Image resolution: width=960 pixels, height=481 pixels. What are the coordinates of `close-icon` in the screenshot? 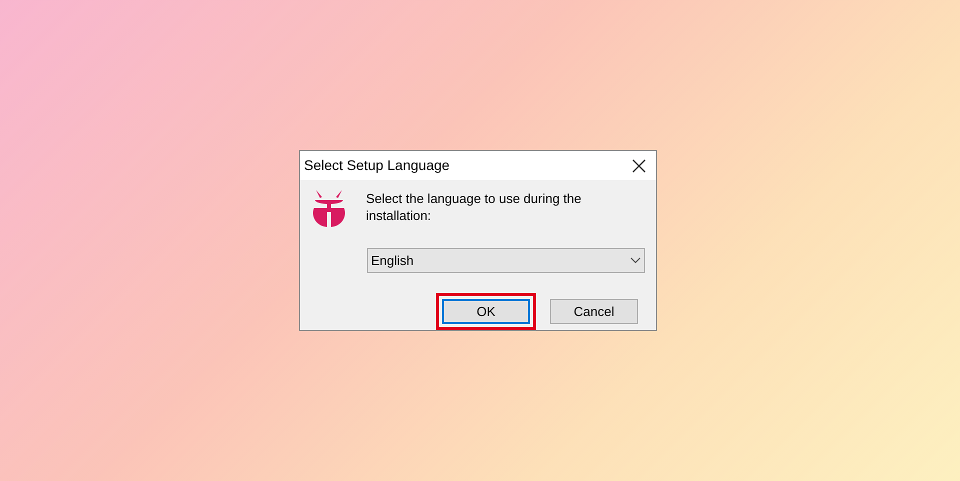 It's located at (639, 165).